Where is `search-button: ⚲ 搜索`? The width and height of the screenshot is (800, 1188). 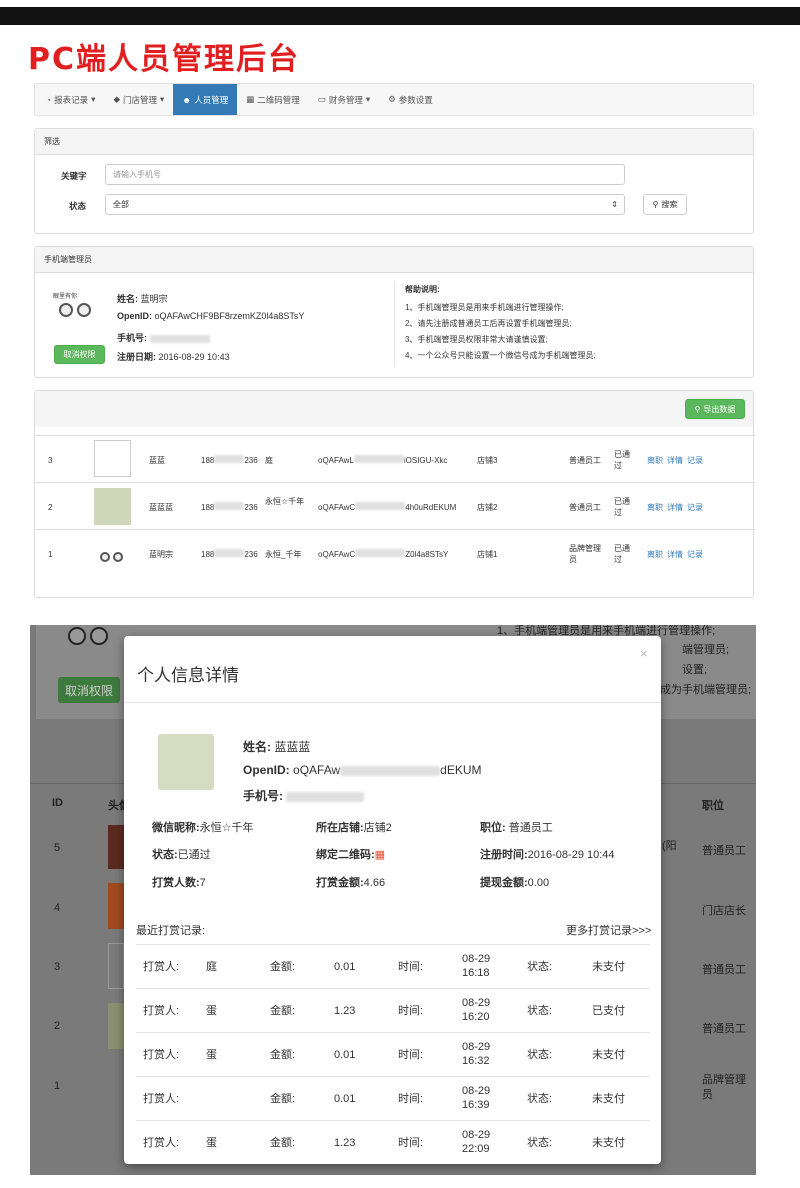 search-button: ⚲ 搜索 is located at coordinates (665, 204).